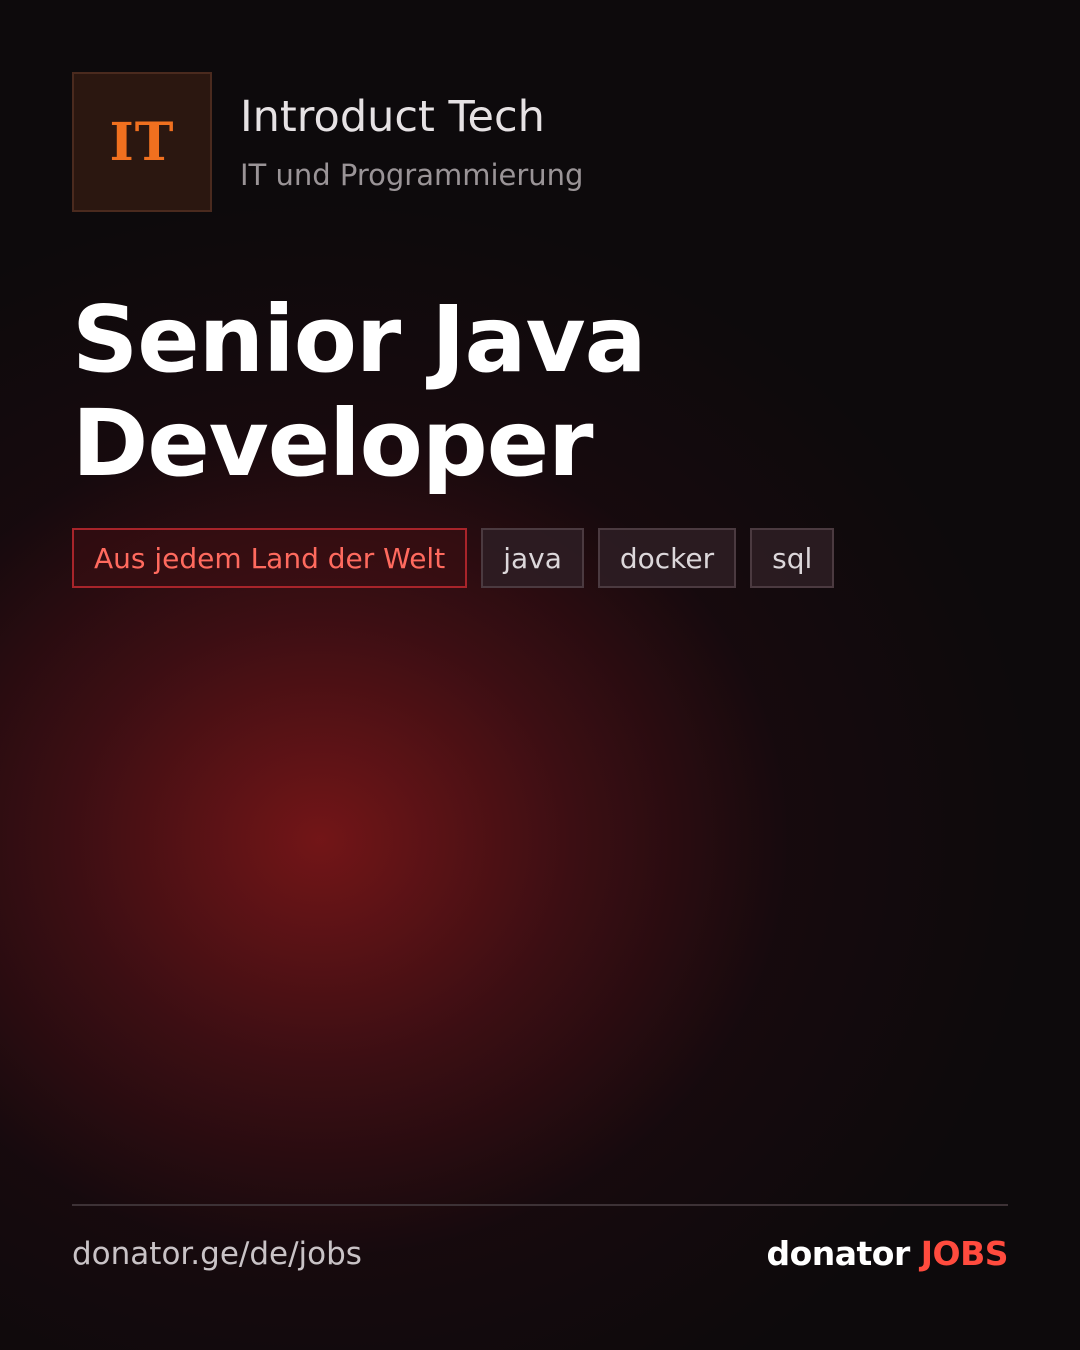 This screenshot has height=1350, width=1080. Describe the element at coordinates (359, 339) in the screenshot. I see `job-title-line-1: Senior Java` at that location.